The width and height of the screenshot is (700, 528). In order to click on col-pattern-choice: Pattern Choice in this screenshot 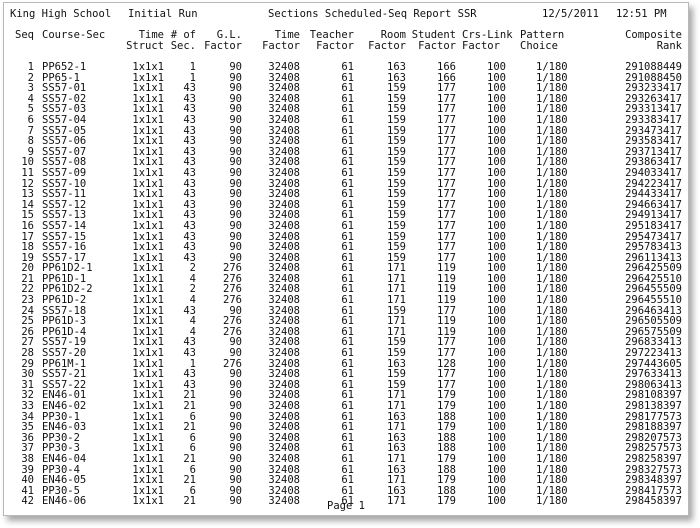, I will do `click(542, 40)`.